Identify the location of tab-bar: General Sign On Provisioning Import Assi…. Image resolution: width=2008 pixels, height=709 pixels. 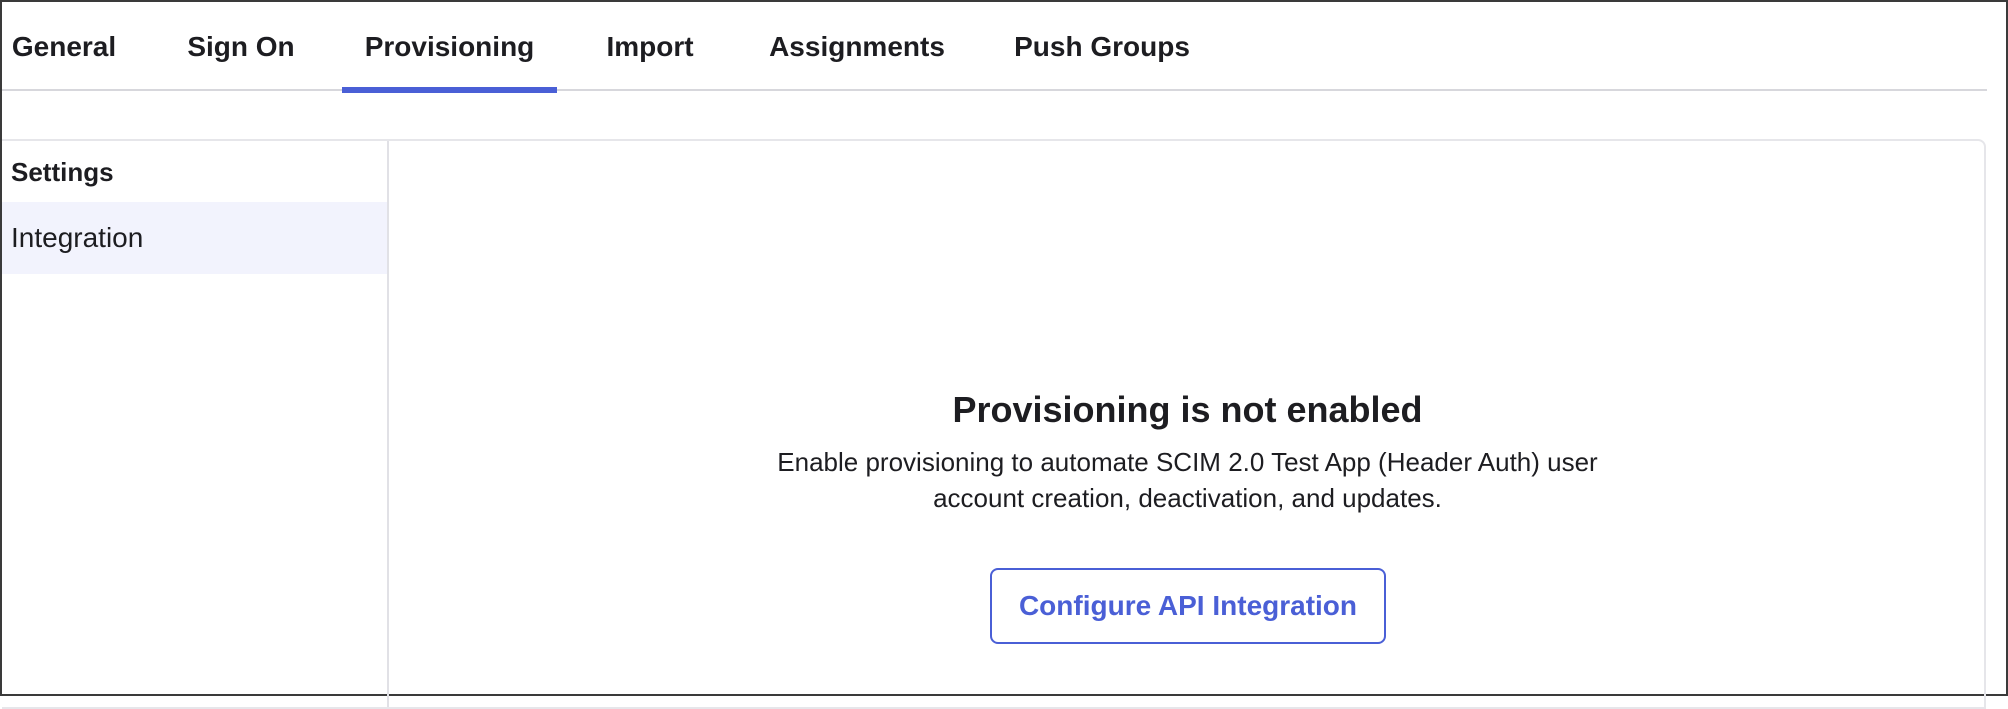
(994, 47).